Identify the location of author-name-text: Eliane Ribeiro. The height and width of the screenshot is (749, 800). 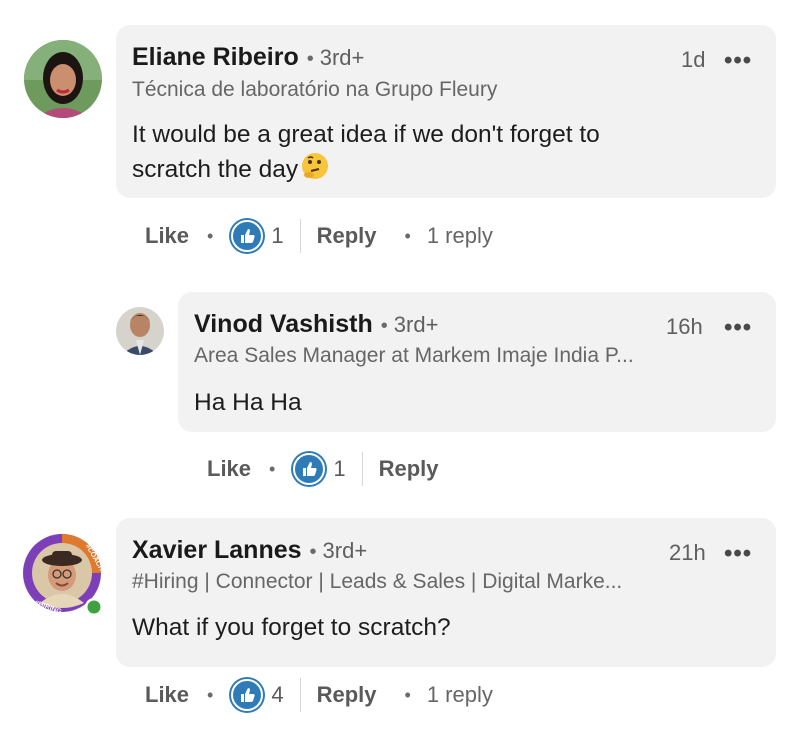
(215, 57).